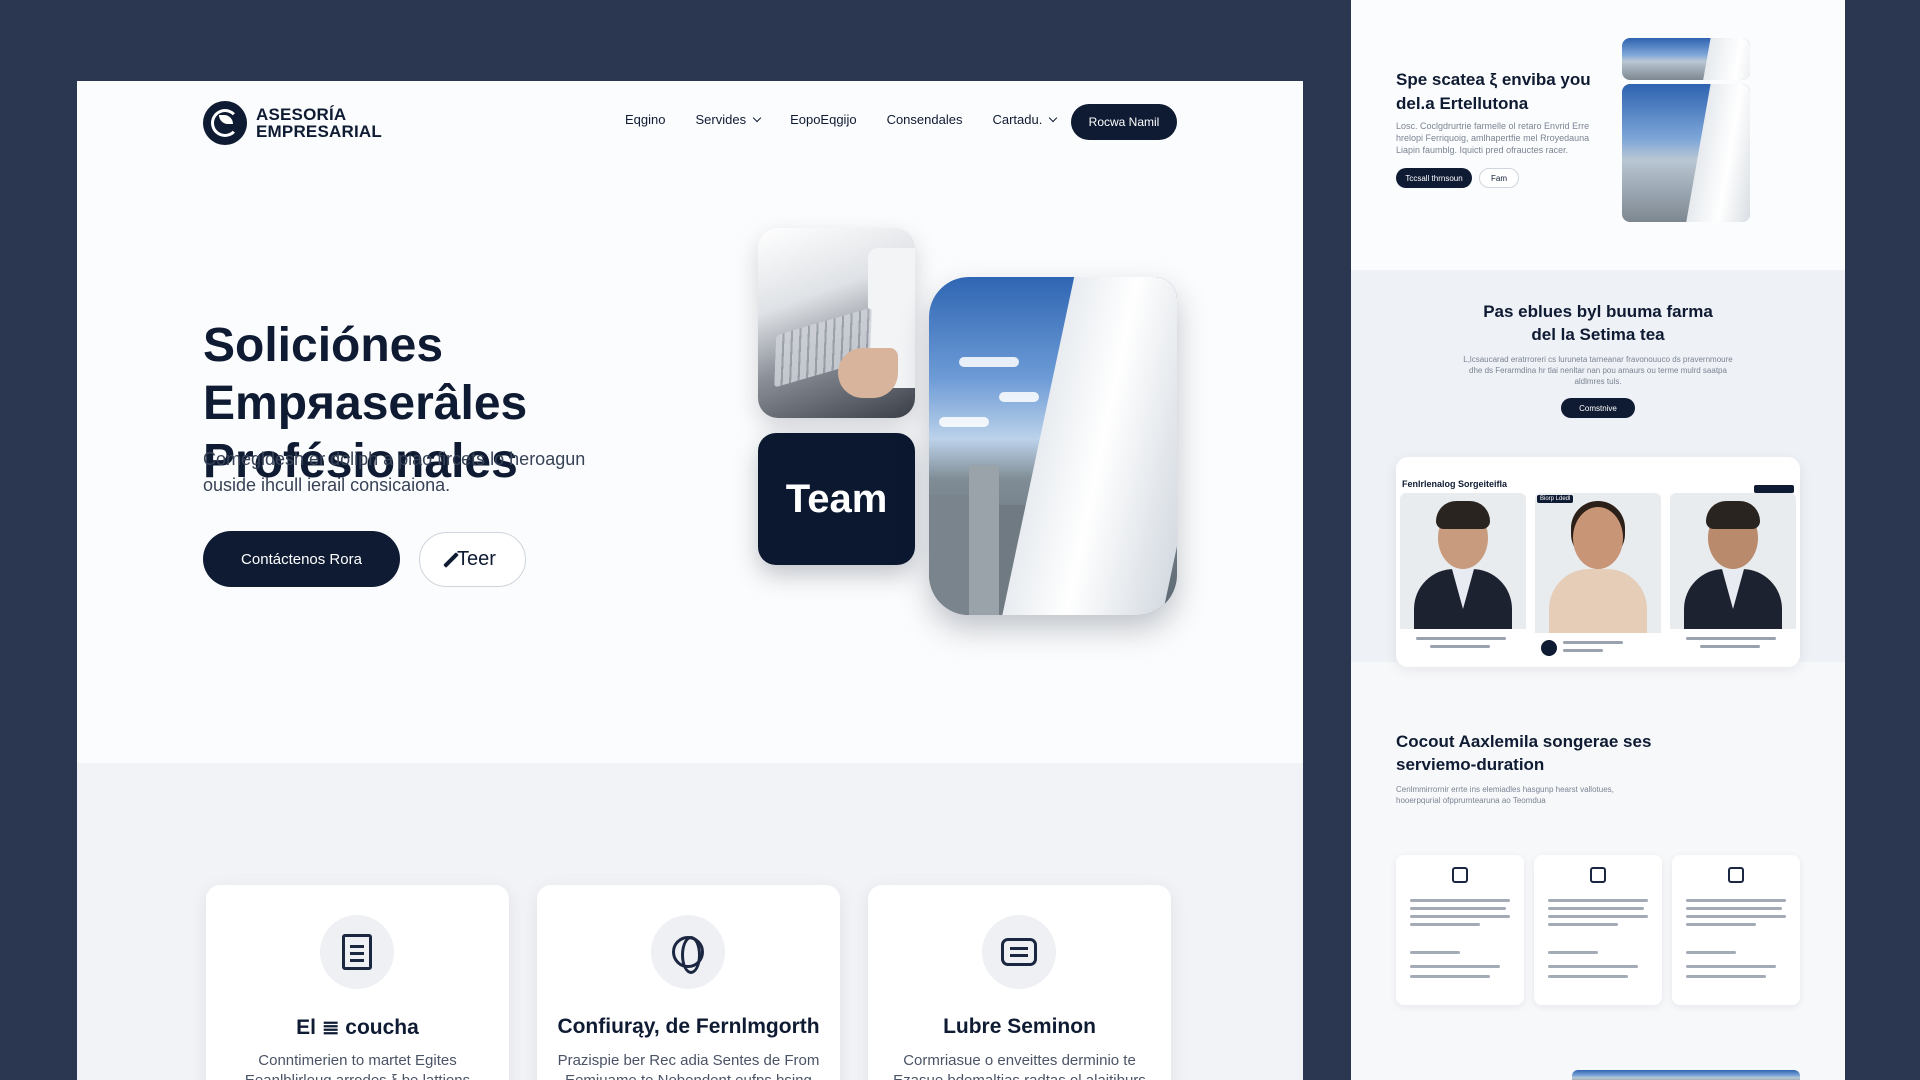 This screenshot has height=1080, width=1920. I want to click on side-hero-primary-button: Tccsall thrnsoun, so click(1434, 178).